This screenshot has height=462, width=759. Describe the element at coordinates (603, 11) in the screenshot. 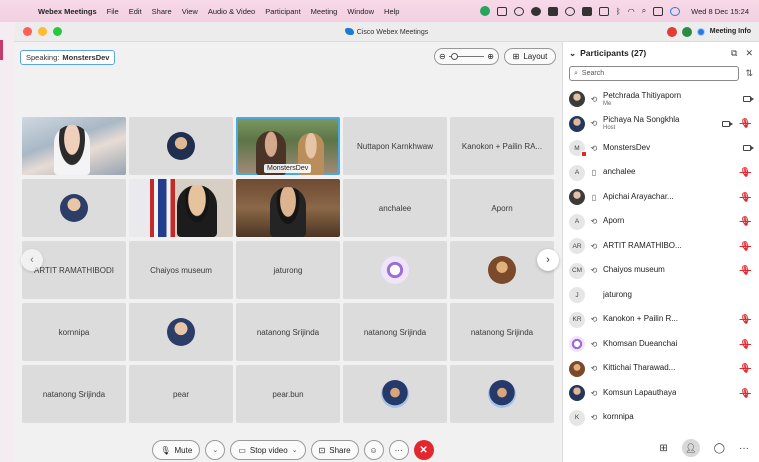

I see `battery-icon` at that location.